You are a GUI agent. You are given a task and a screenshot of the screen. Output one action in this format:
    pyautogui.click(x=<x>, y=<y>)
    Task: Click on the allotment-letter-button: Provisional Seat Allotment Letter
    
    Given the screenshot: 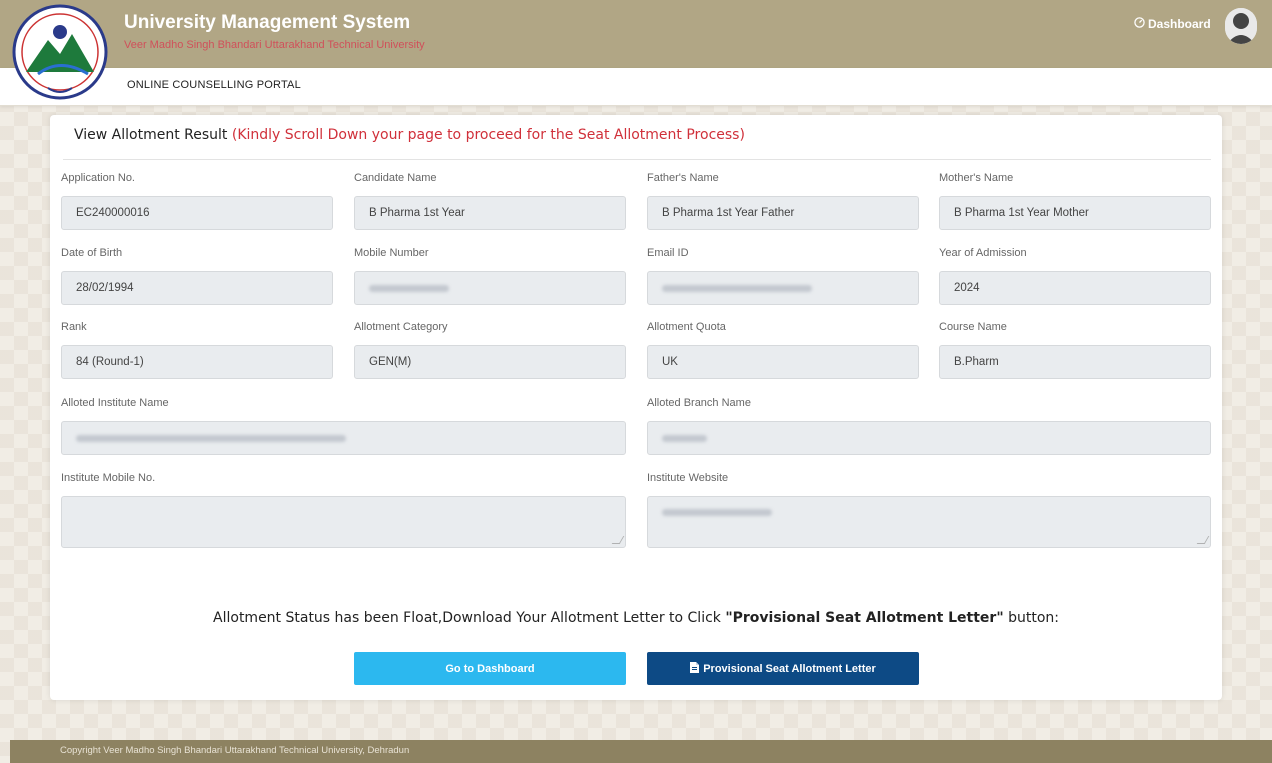 What is the action you would take?
    pyautogui.click(x=783, y=668)
    